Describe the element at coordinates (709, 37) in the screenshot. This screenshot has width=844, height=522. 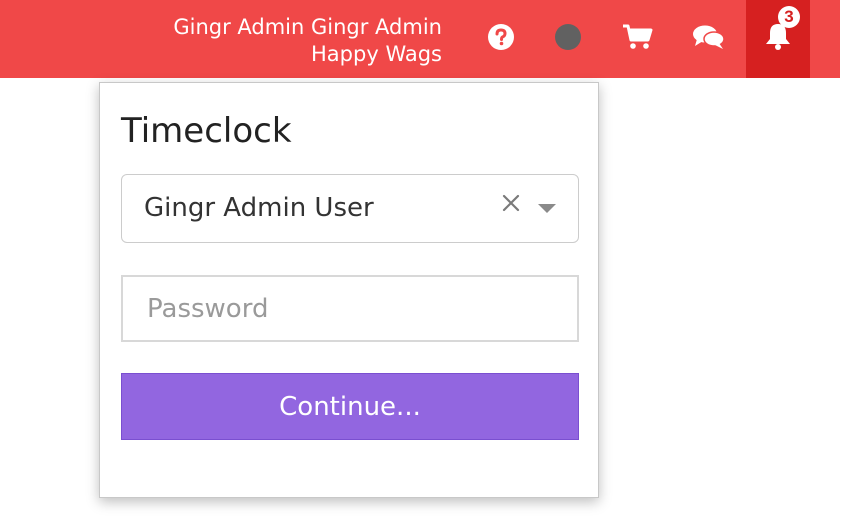
I see `chat-icon` at that location.